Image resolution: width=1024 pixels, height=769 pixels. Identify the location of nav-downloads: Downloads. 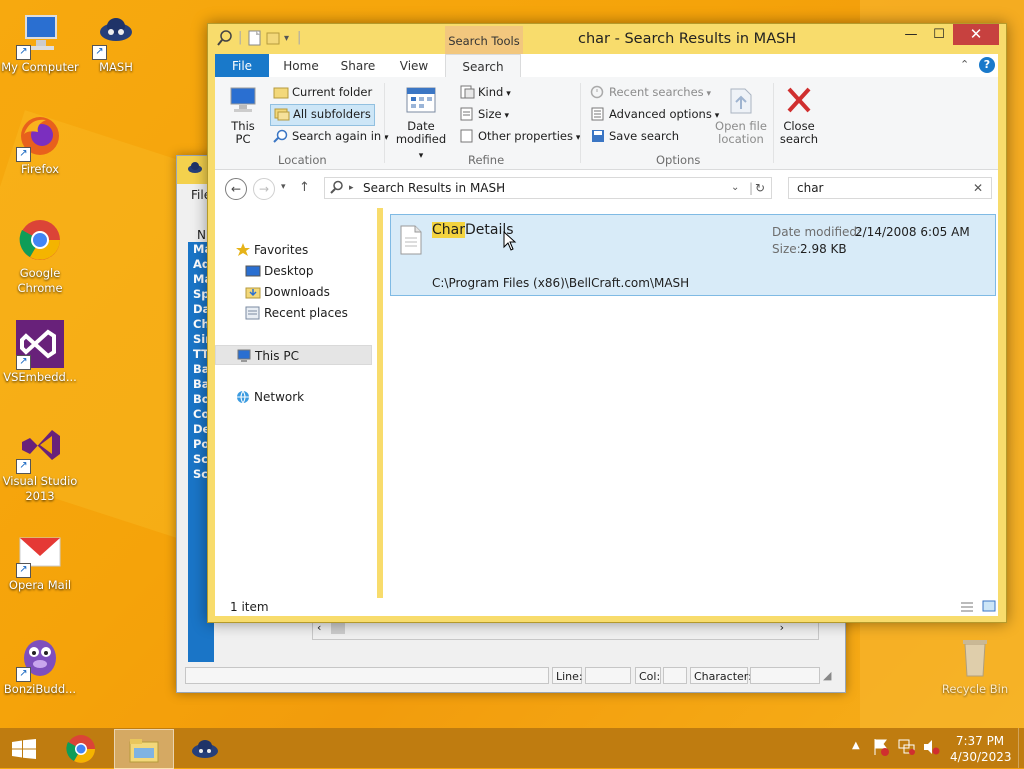
(287, 292).